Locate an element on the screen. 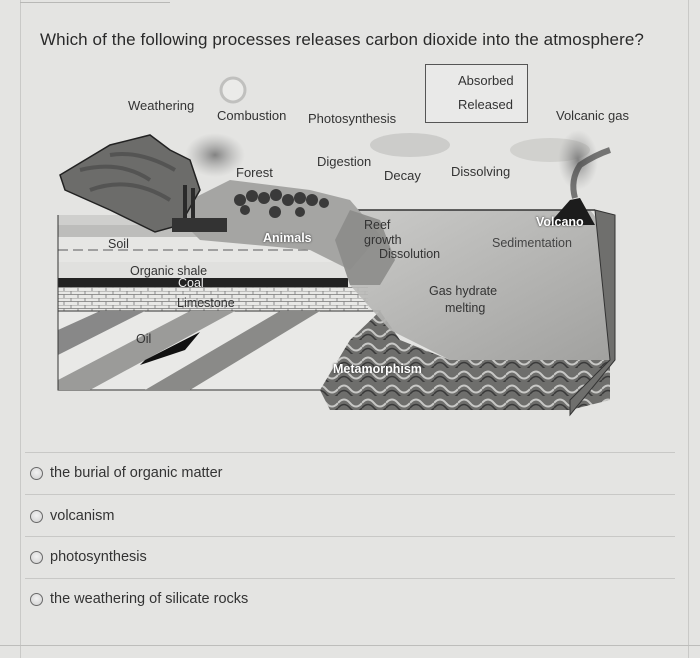 The height and width of the screenshot is (658, 700). option-weathering-of-silicate-rocks: the weathering of silicate rocks is located at coordinates (139, 599).